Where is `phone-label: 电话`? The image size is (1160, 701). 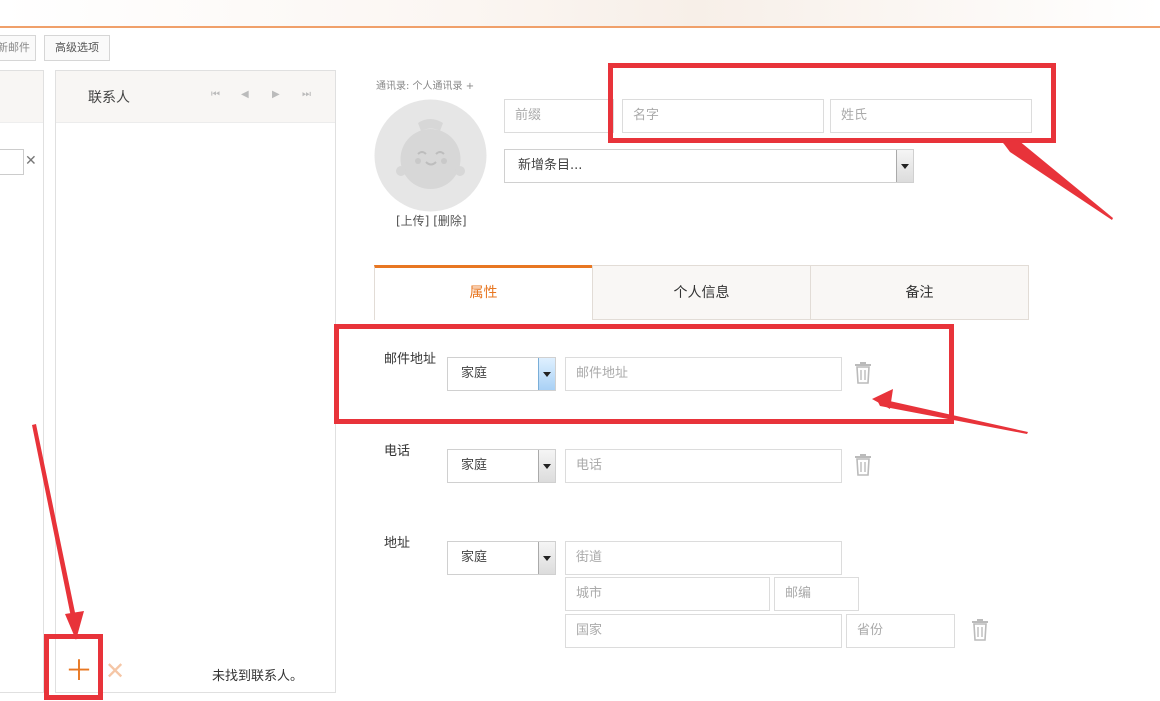
phone-label: 电话 is located at coordinates (397, 451).